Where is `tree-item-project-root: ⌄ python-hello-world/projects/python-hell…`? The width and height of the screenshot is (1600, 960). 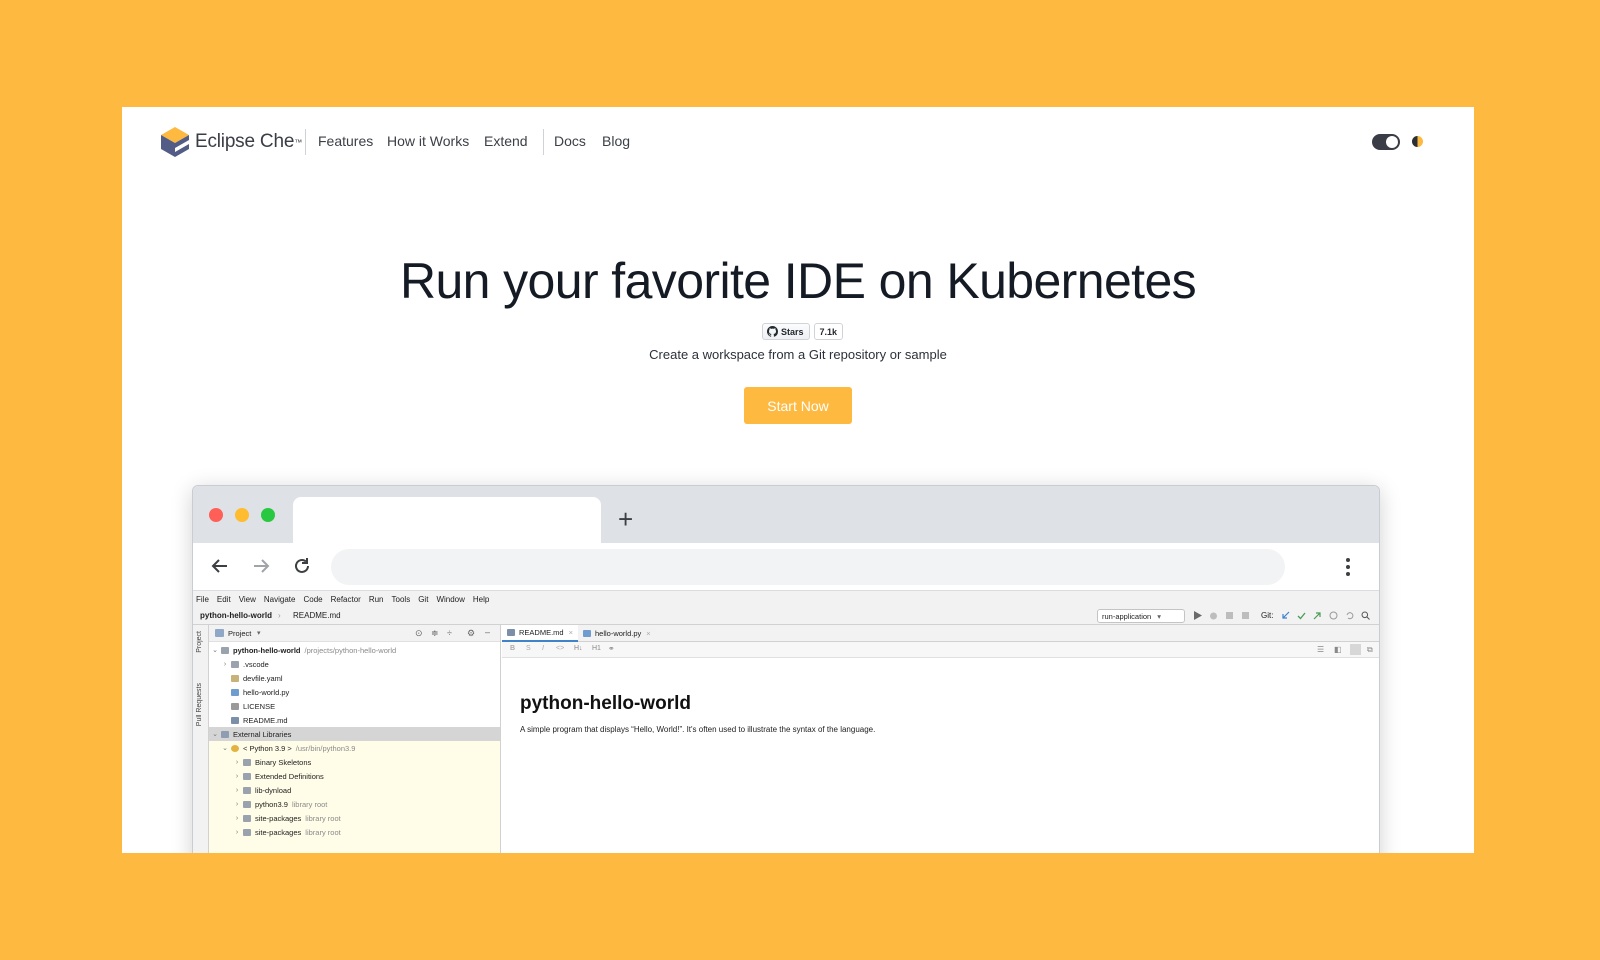 tree-item-project-root: ⌄ python-hello-world/projects/python-hell… is located at coordinates (354, 650).